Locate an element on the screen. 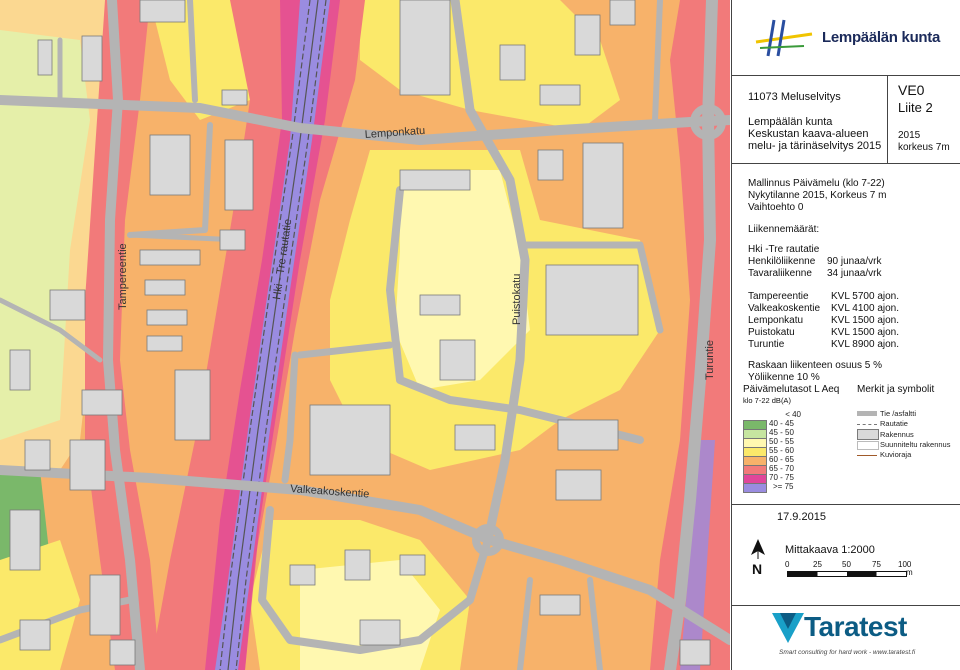 Image resolution: width=960 pixels, height=670 pixels. legend-level-7: 70 - 75 is located at coordinates (781, 477).